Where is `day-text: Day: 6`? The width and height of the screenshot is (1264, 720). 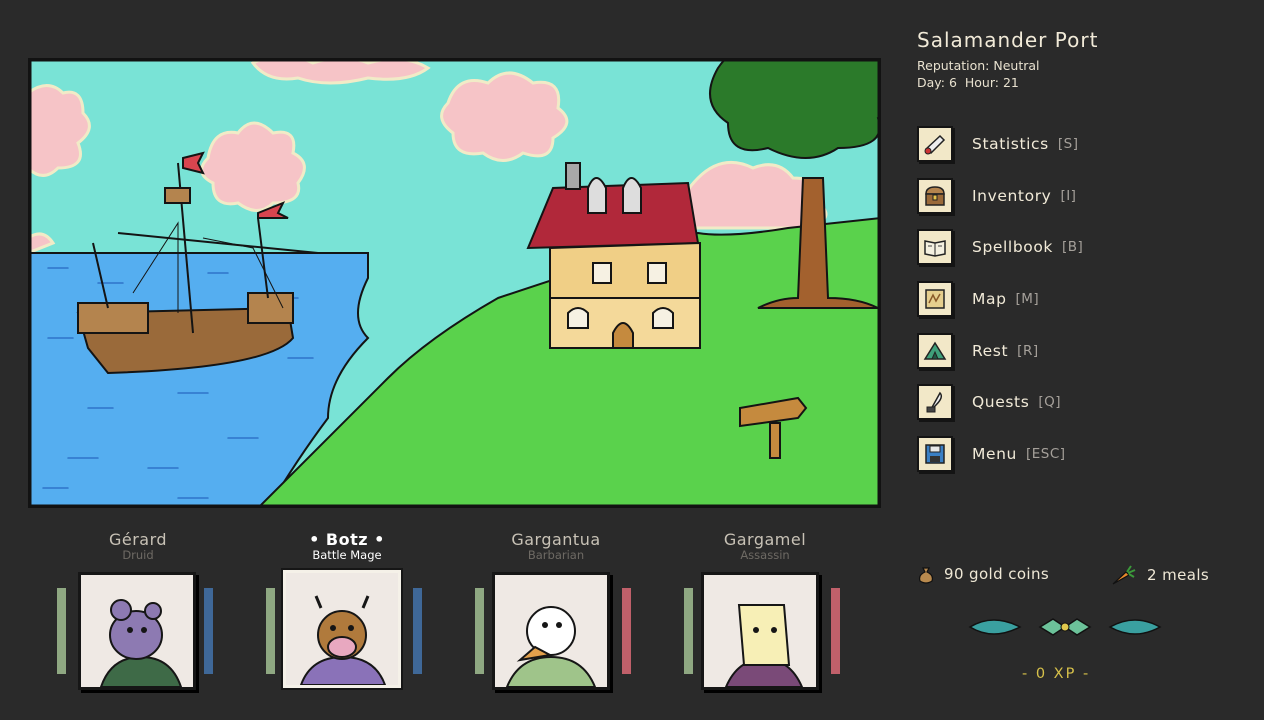
day-text: Day: 6 is located at coordinates (937, 82).